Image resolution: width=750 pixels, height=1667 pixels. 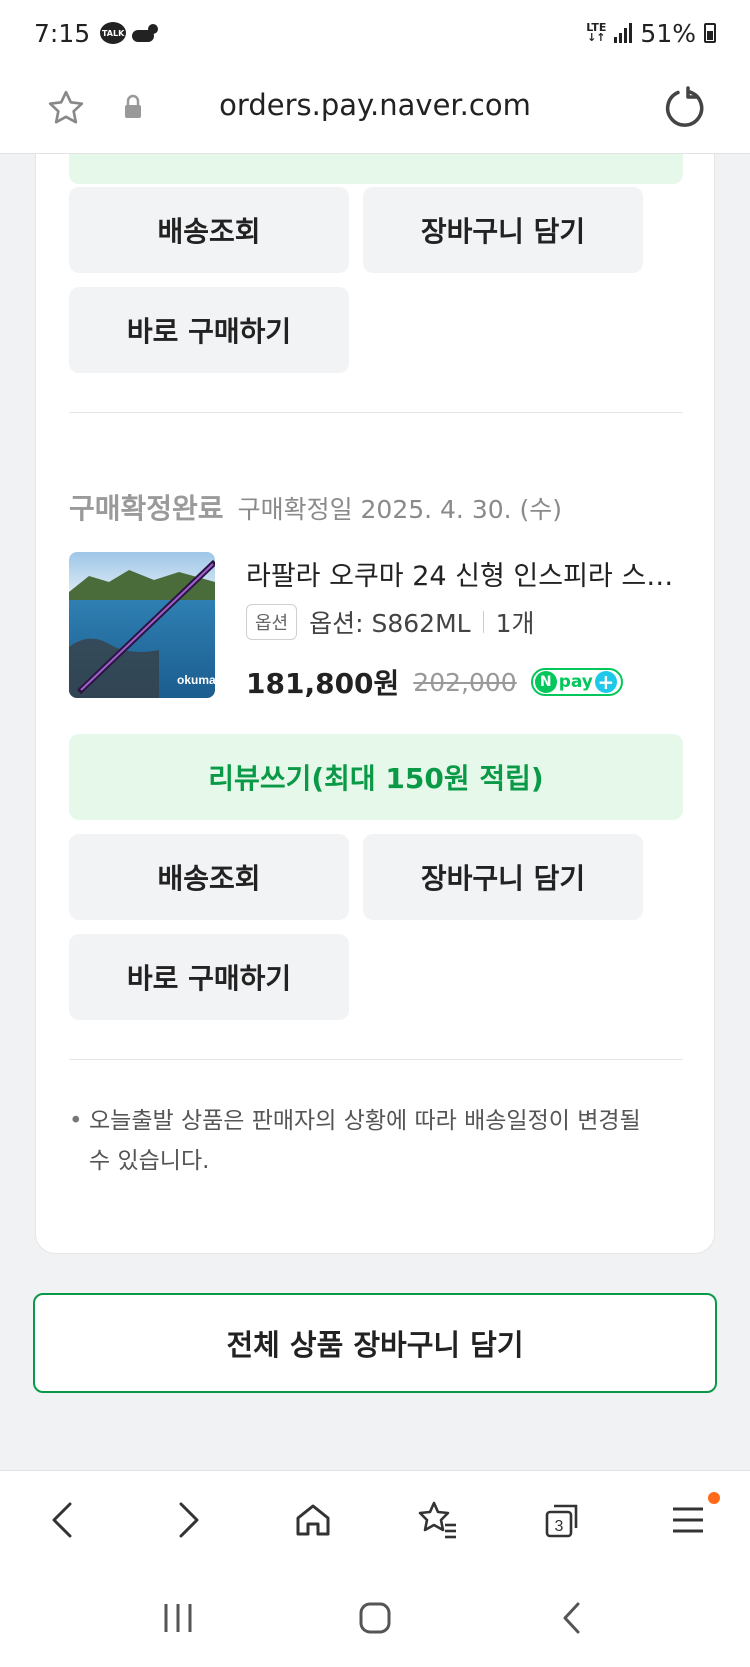 I want to click on status-system-icons: LTE ↓↑ 51%, so click(x=651, y=33).